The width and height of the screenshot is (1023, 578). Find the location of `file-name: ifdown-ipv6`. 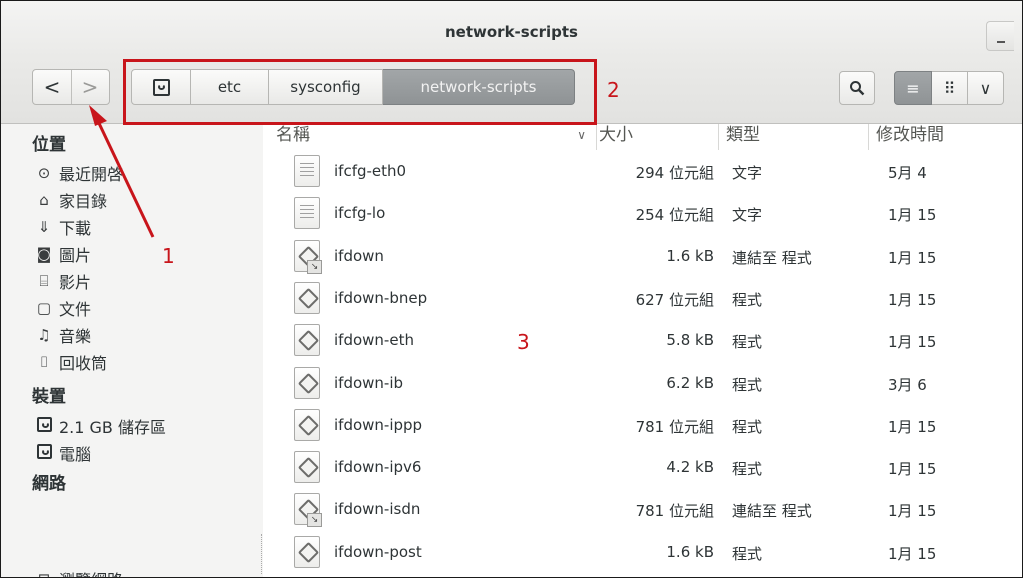

file-name: ifdown-ipv6 is located at coordinates (378, 467).